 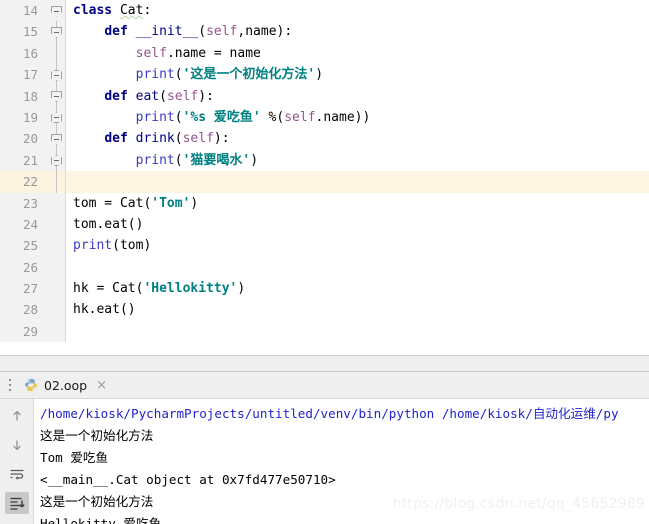 I want to click on code-token: (tom), so click(x=132, y=246).